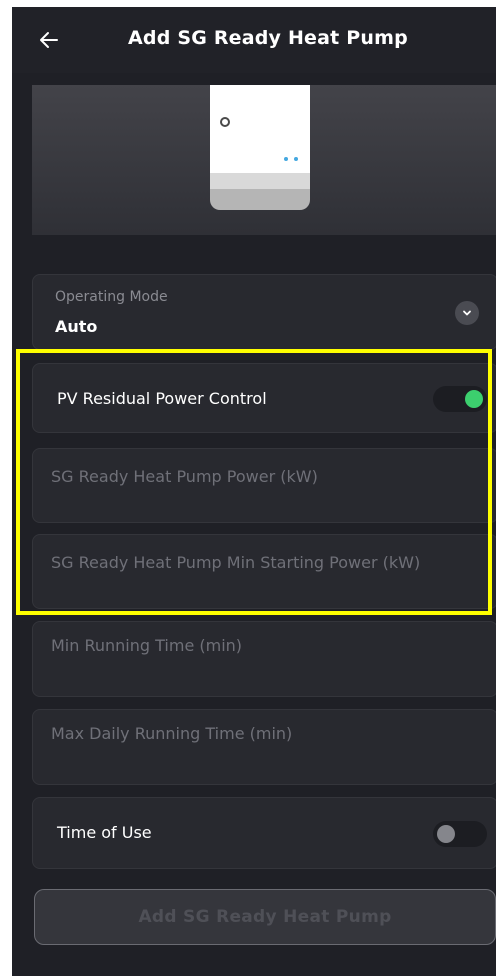 This screenshot has width=498, height=976. Describe the element at coordinates (264, 659) in the screenshot. I see `min-running-time-input: Min Running Time (min)` at that location.